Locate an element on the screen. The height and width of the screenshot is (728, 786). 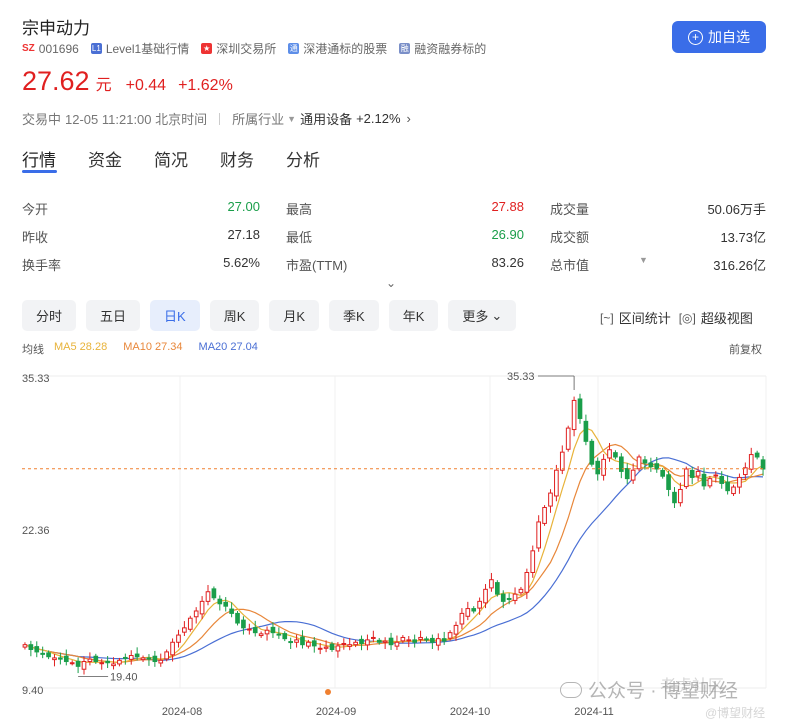
period-button: 分时 is located at coordinates (49, 315).